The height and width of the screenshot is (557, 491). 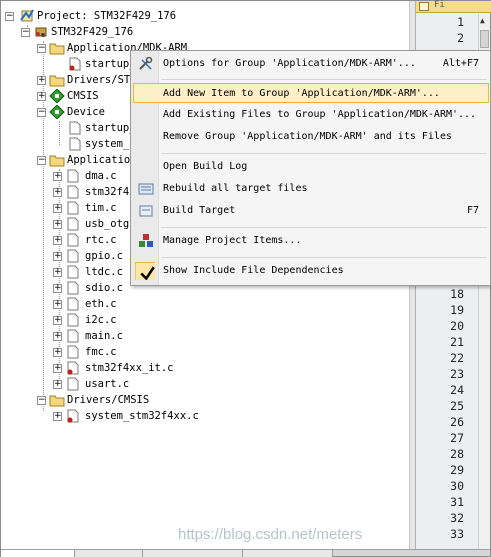 What do you see at coordinates (457, 422) in the screenshot?
I see `line-number: 26` at bounding box center [457, 422].